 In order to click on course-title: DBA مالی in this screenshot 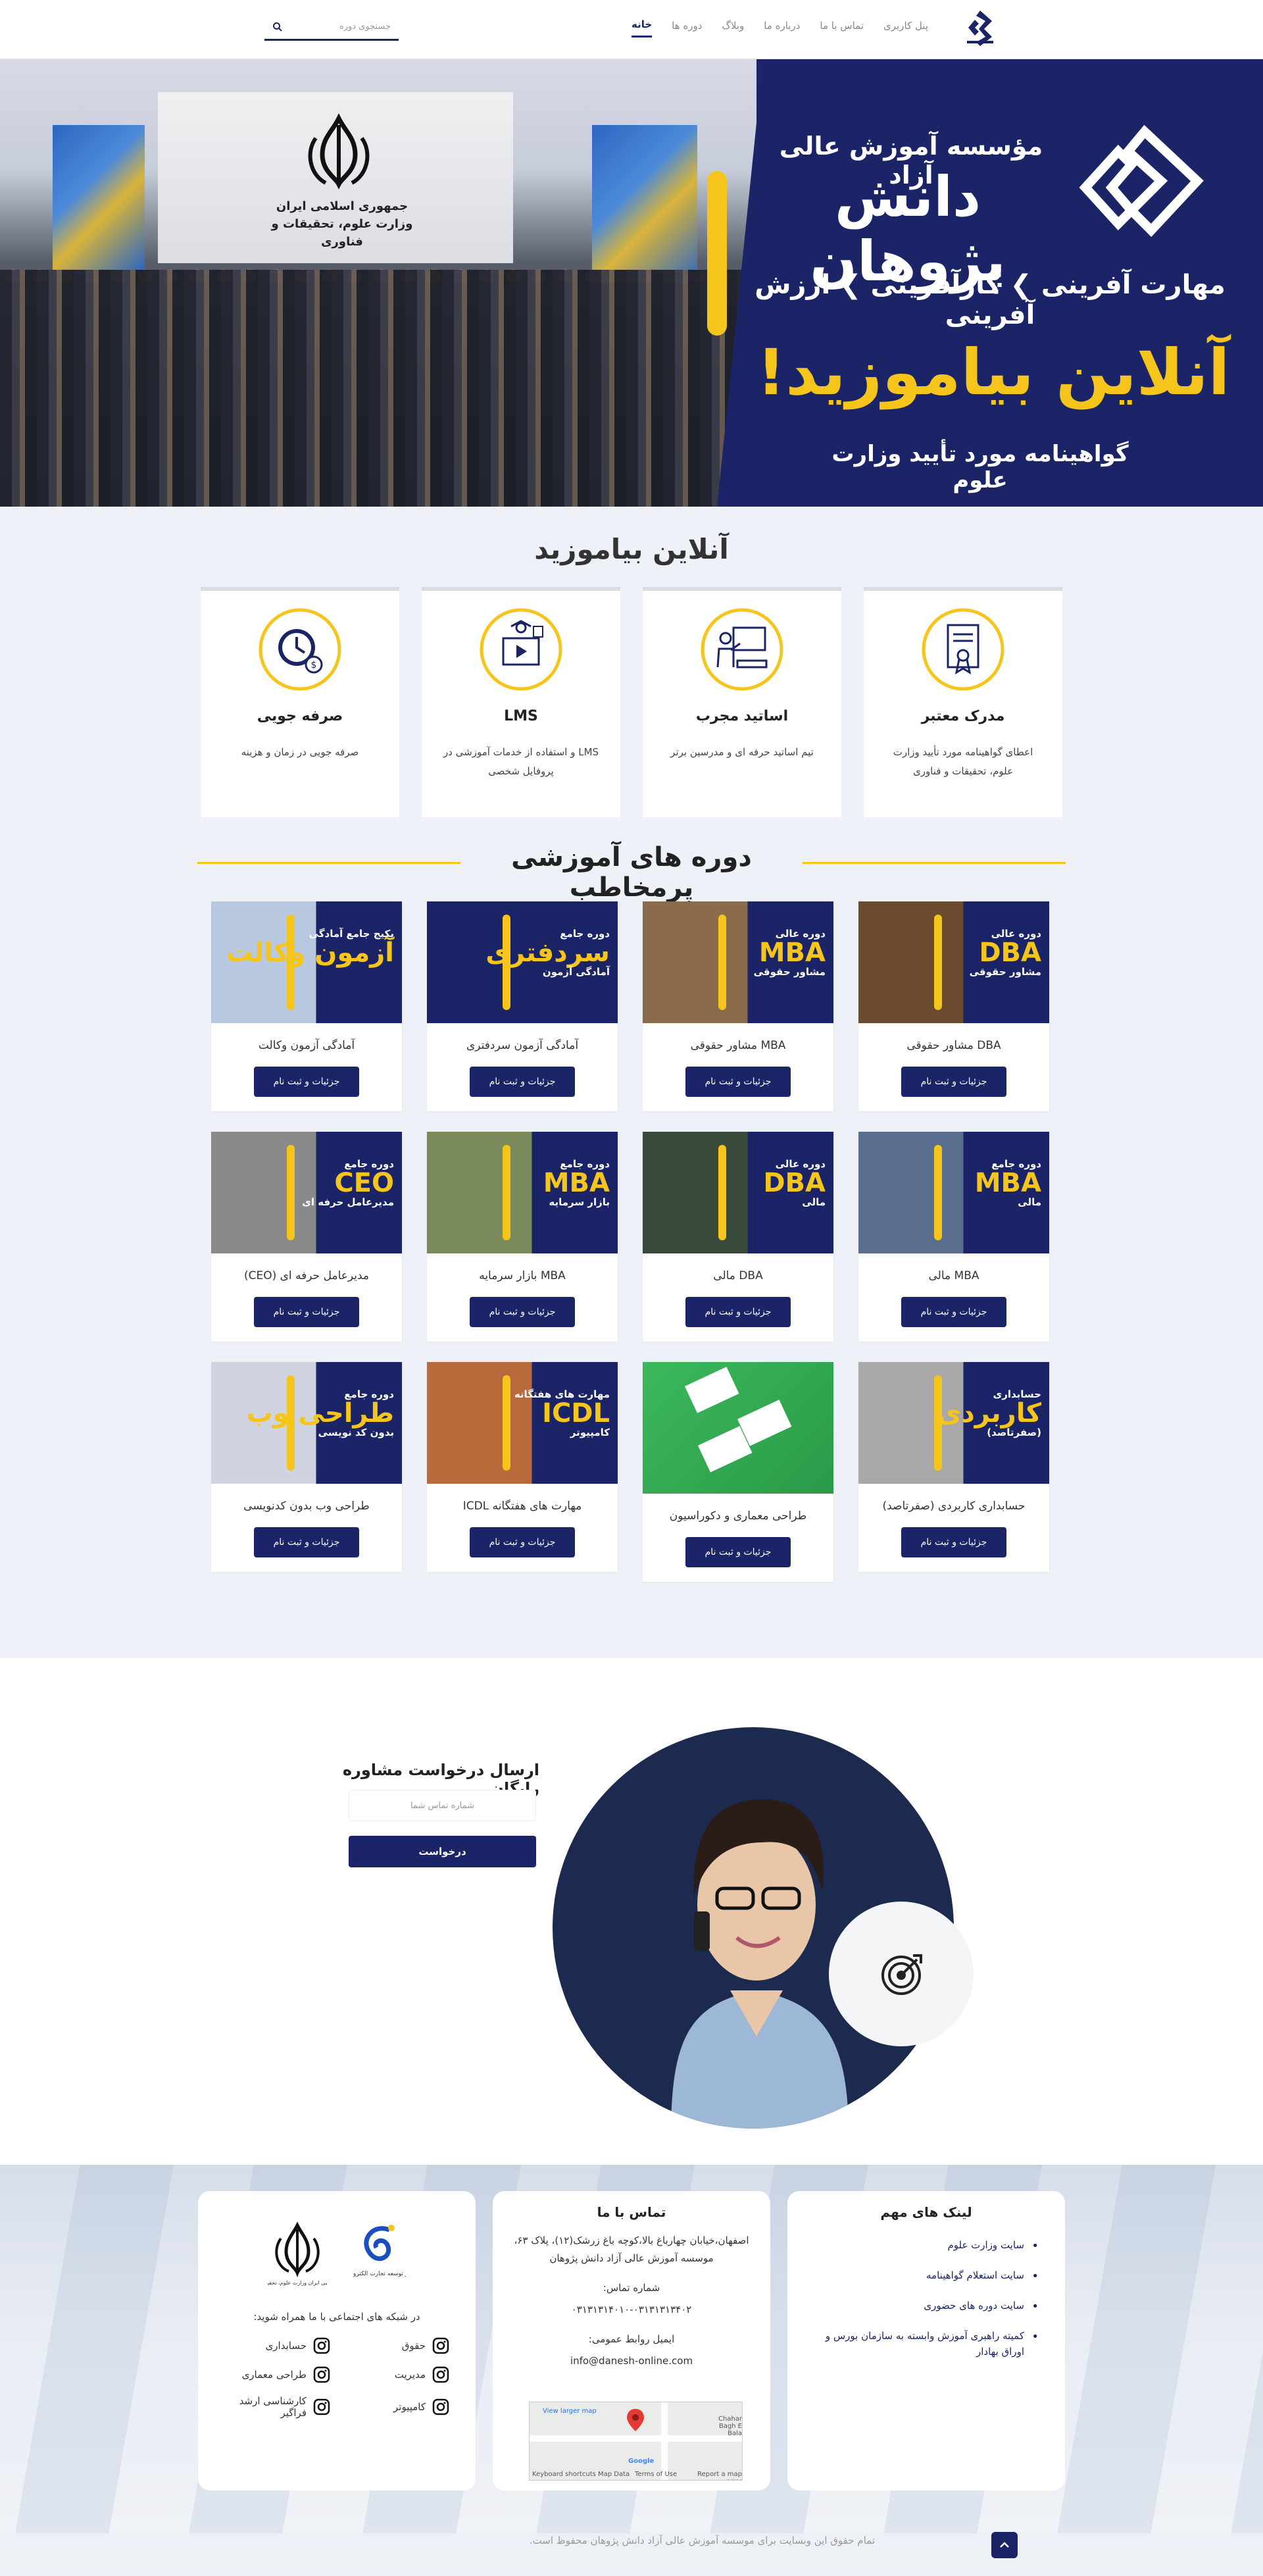, I will do `click(738, 1277)`.